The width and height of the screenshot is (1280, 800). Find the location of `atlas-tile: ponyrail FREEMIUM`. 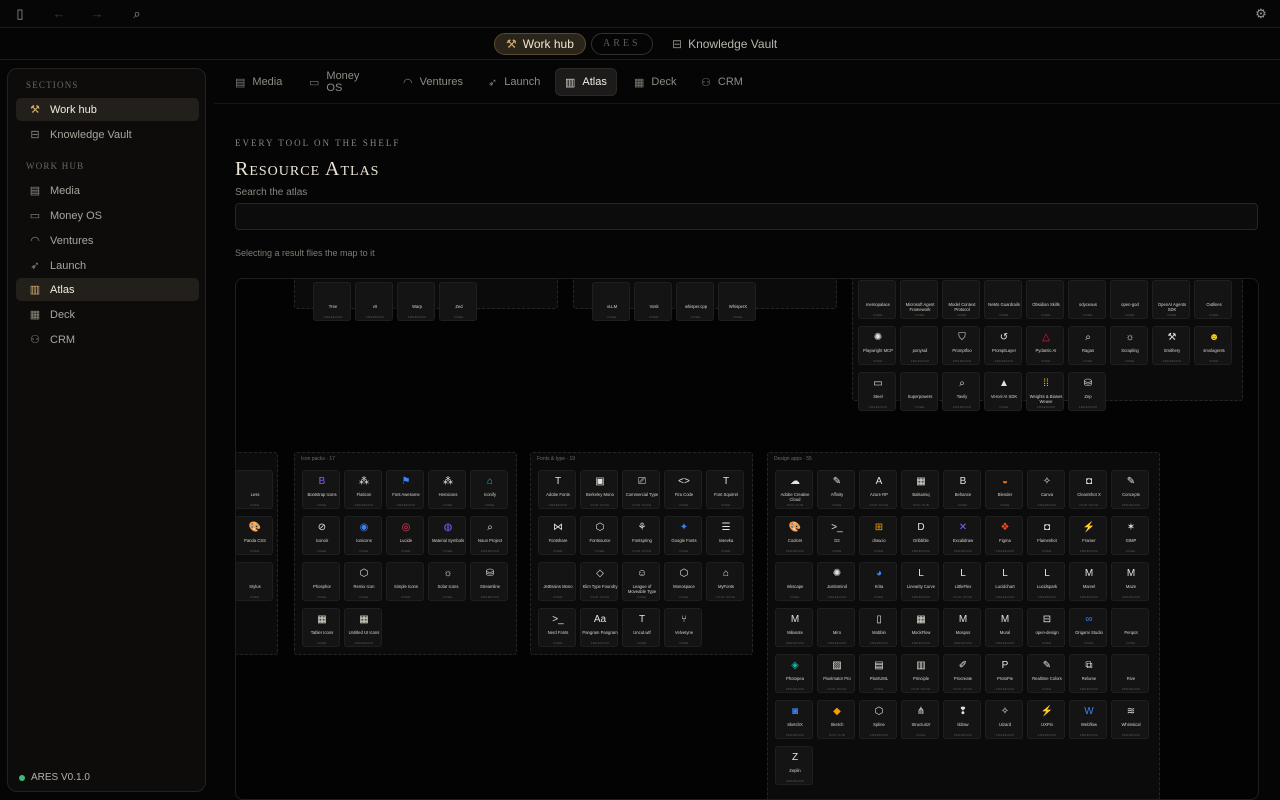

atlas-tile: ponyrail FREEMIUM is located at coordinates (919, 345).